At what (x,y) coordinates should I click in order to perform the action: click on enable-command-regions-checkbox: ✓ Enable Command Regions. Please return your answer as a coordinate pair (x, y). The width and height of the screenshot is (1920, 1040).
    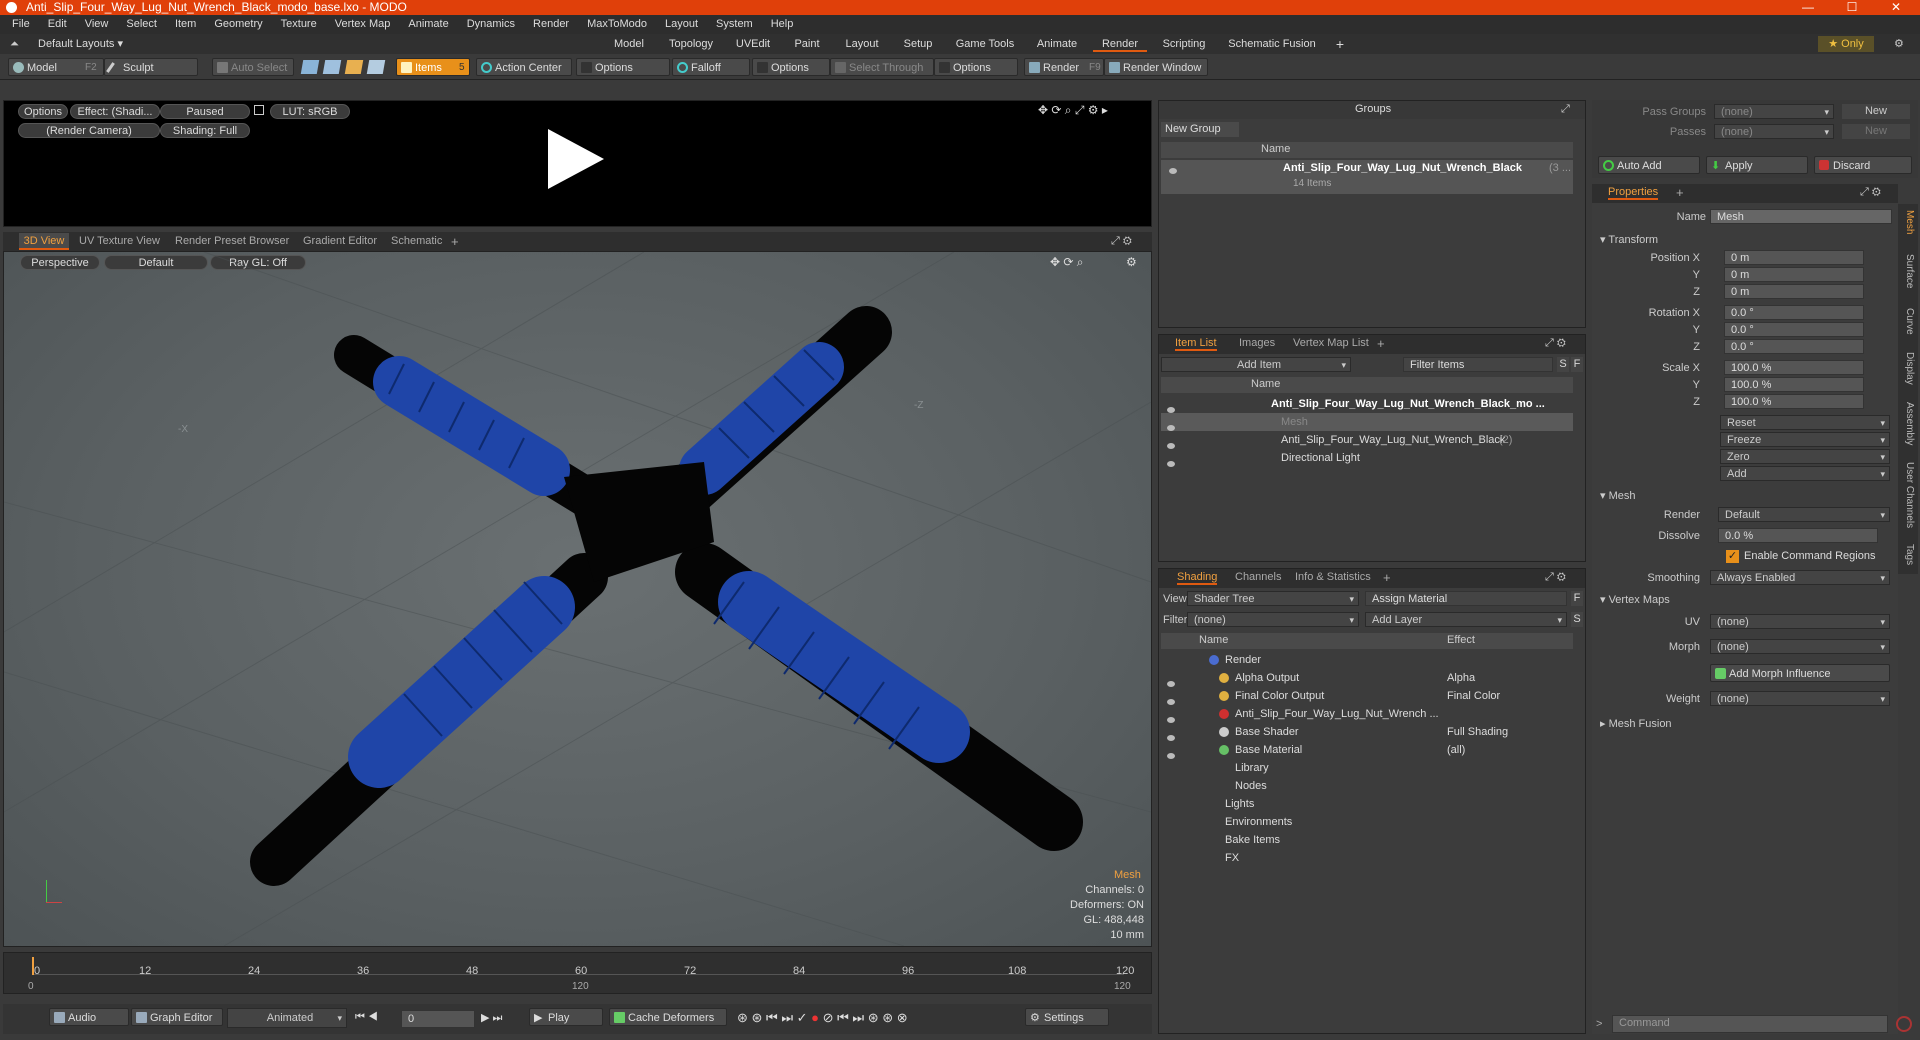
    Looking at the image, I should click on (1807, 557).